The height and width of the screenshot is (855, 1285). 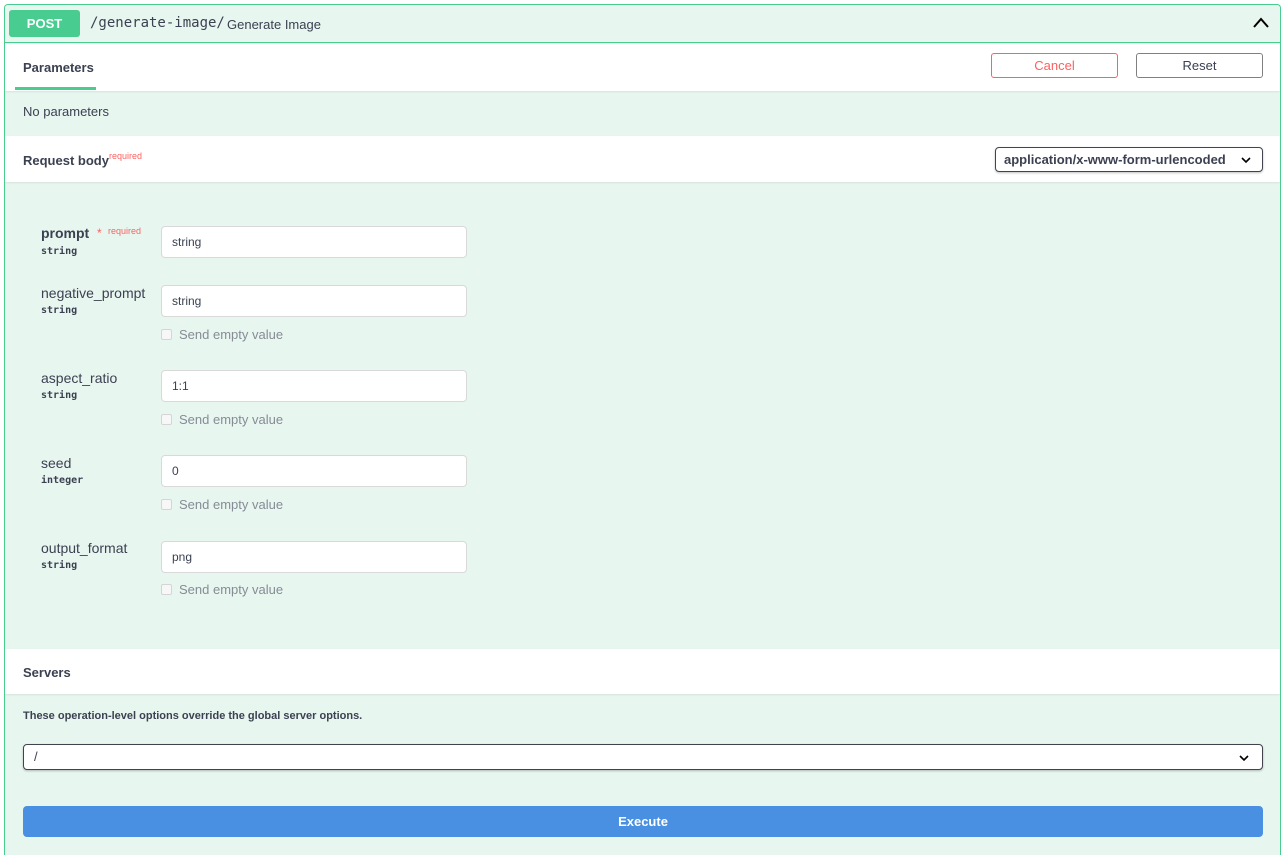 What do you see at coordinates (125, 231) in the screenshot?
I see `field-required-label: required` at bounding box center [125, 231].